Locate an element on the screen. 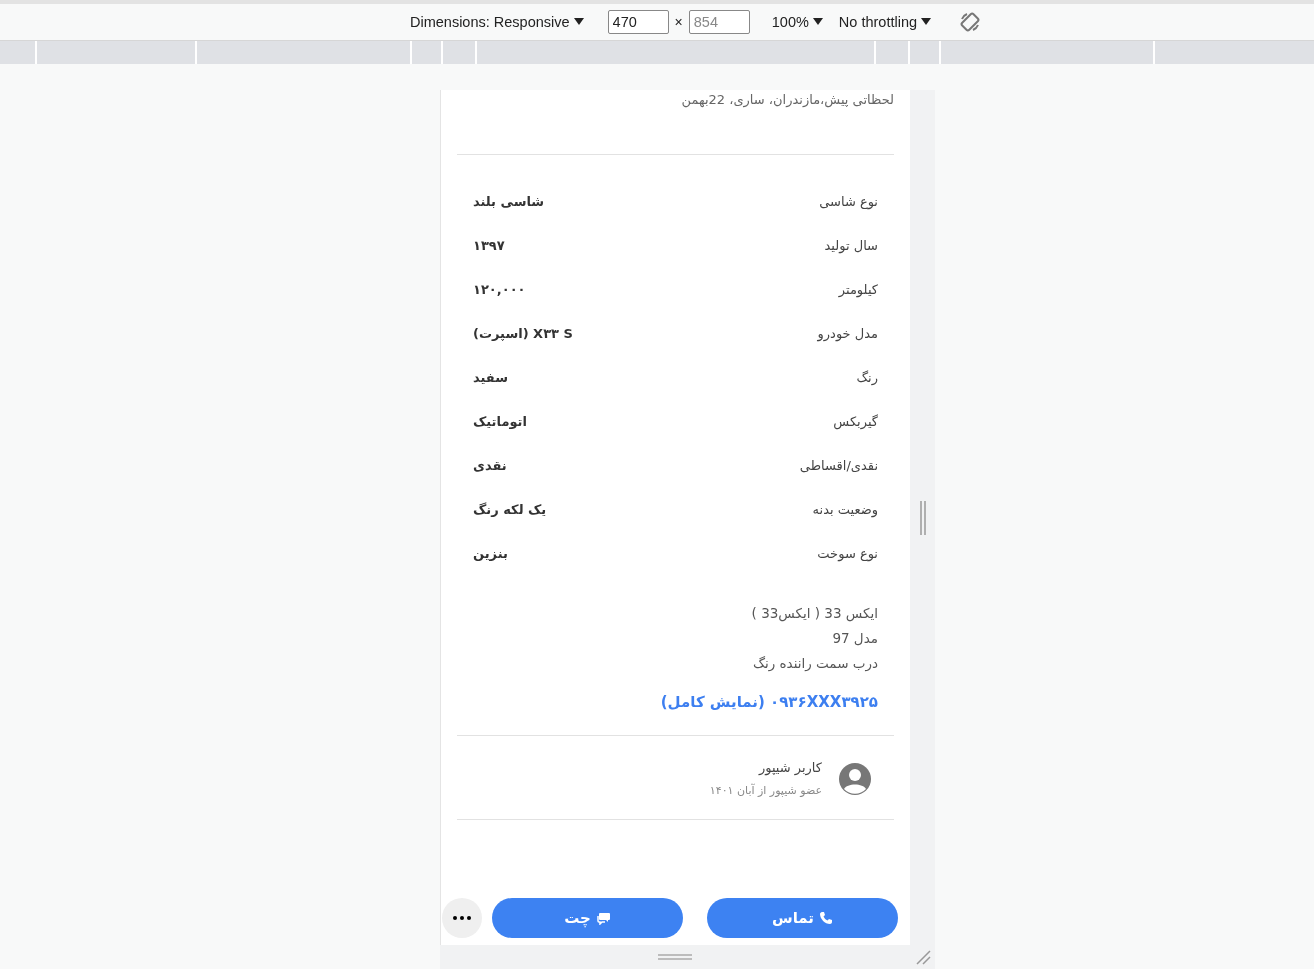 Image resolution: width=1314 pixels, height=969 pixels. chat-icon is located at coordinates (603, 918).